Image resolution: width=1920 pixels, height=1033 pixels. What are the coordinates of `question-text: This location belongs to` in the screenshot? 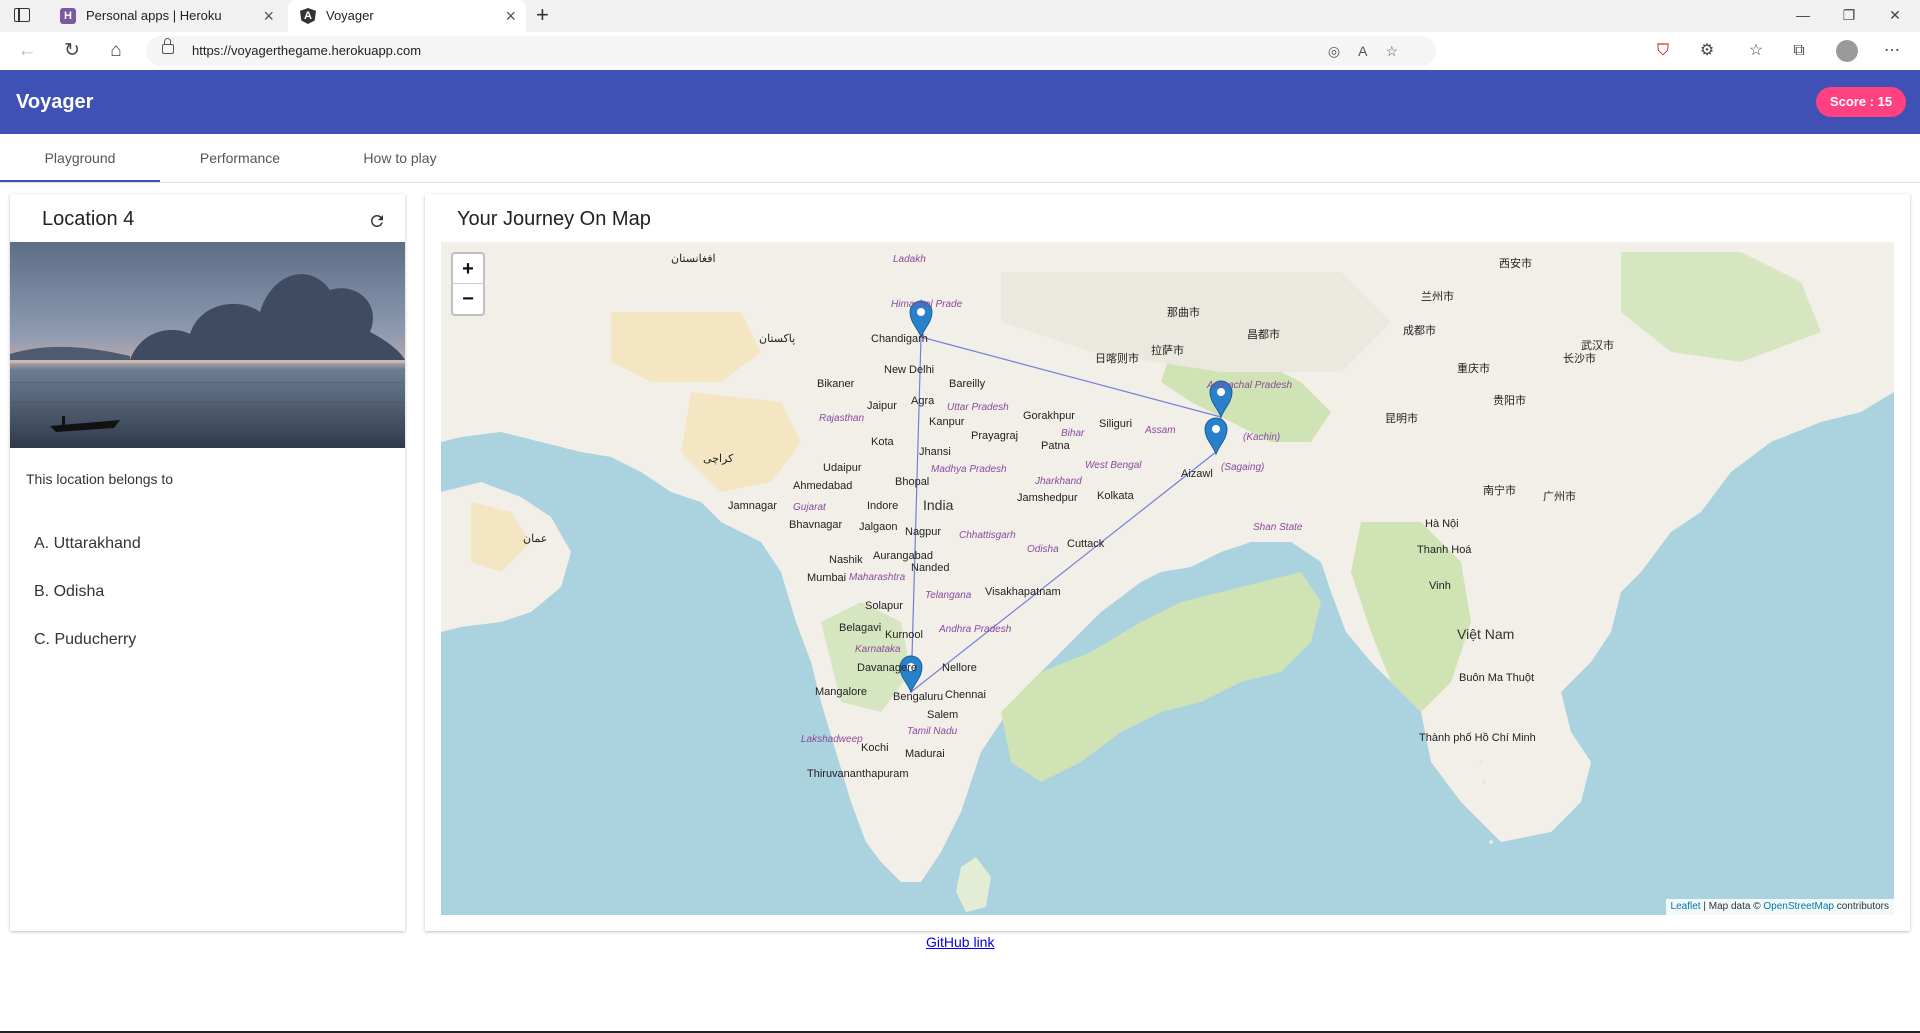 It's located at (100, 479).